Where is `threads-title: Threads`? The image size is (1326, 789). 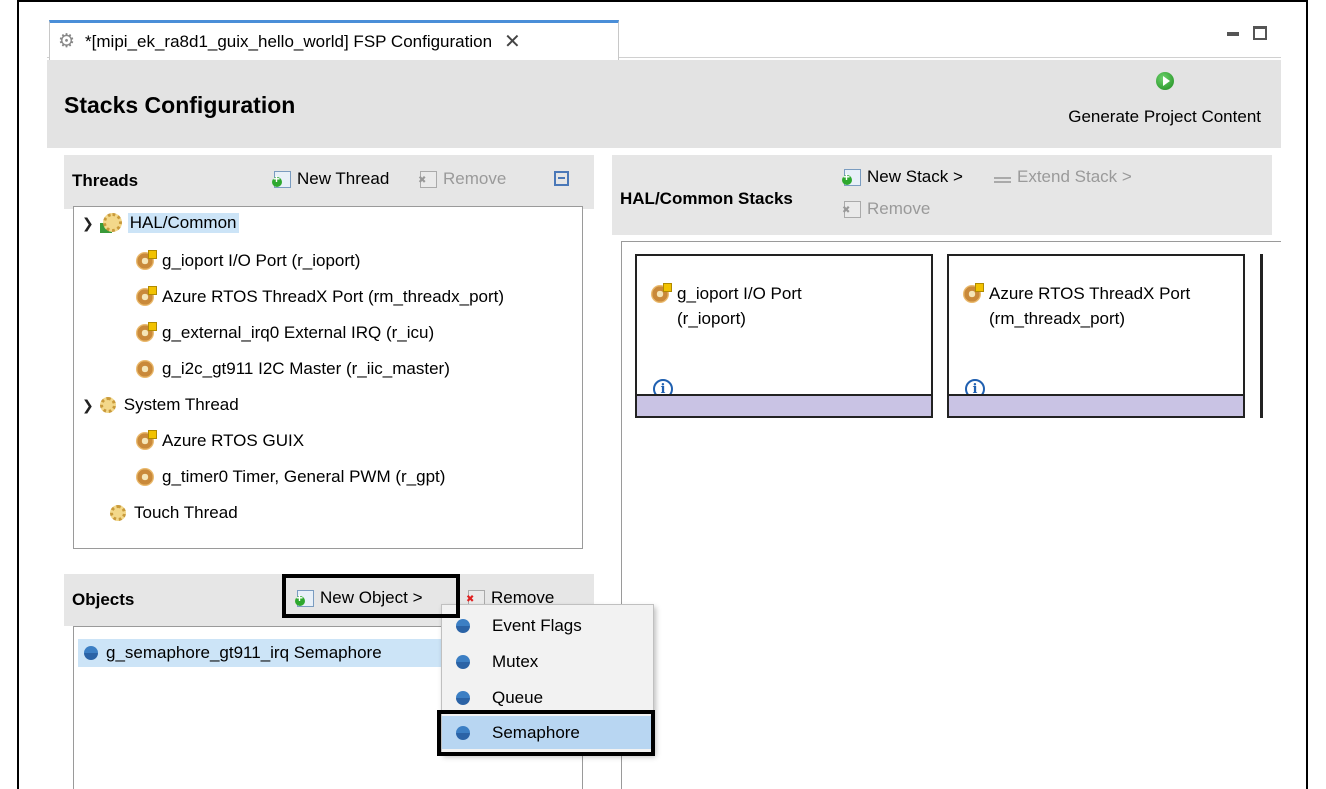 threads-title: Threads is located at coordinates (105, 180).